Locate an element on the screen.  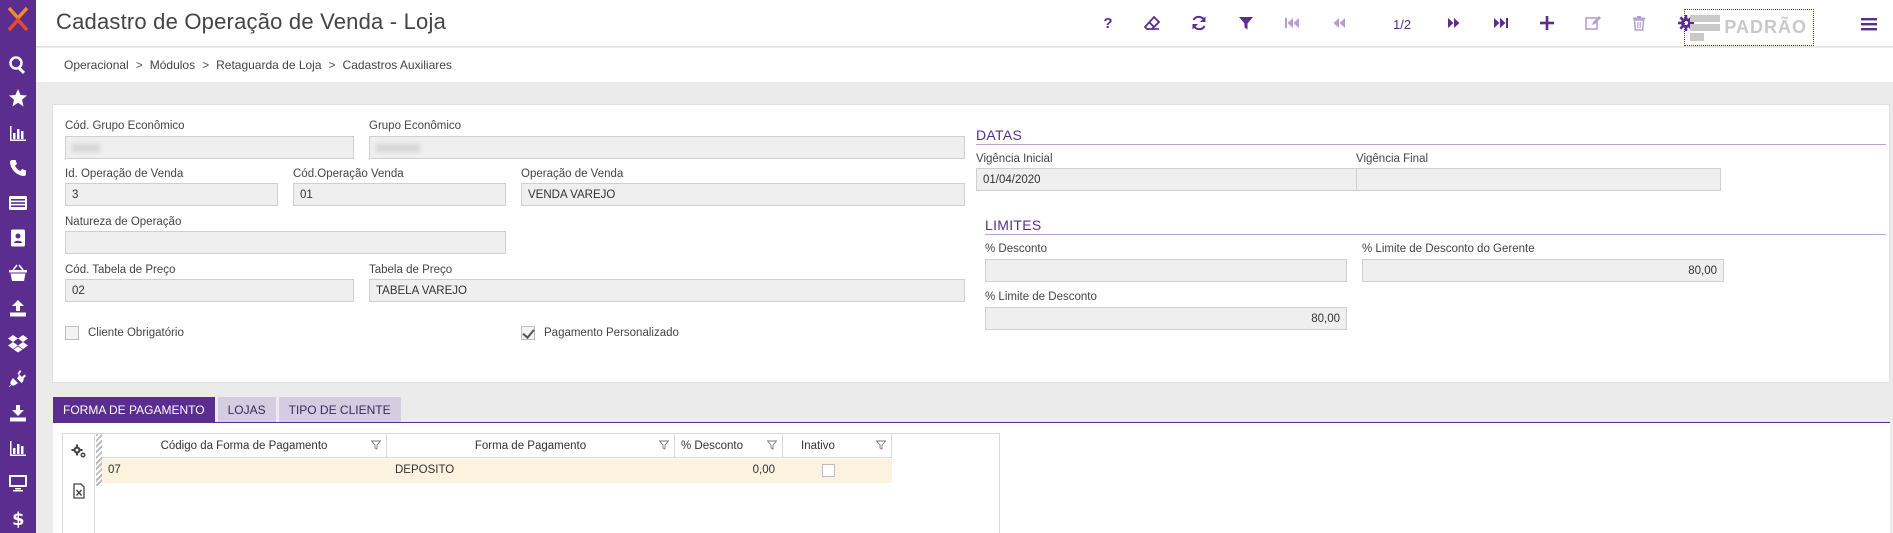
padrao-logo-icon is located at coordinates (1705, 28).